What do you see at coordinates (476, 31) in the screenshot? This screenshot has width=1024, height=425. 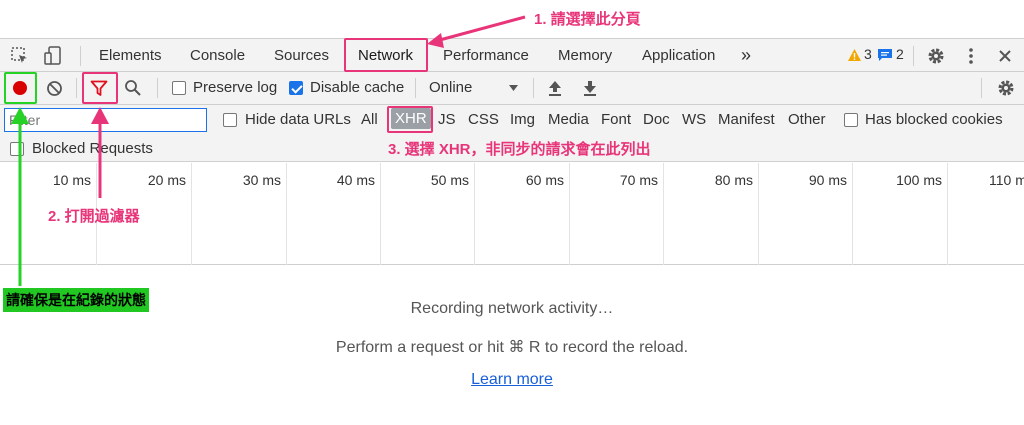 I see `pink-arrow-to-network-tab` at bounding box center [476, 31].